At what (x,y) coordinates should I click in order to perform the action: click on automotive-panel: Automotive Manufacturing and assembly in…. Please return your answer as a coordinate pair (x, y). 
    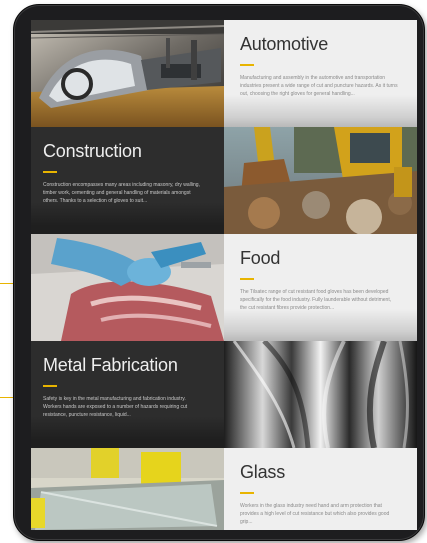
    Looking at the image, I should click on (320, 73).